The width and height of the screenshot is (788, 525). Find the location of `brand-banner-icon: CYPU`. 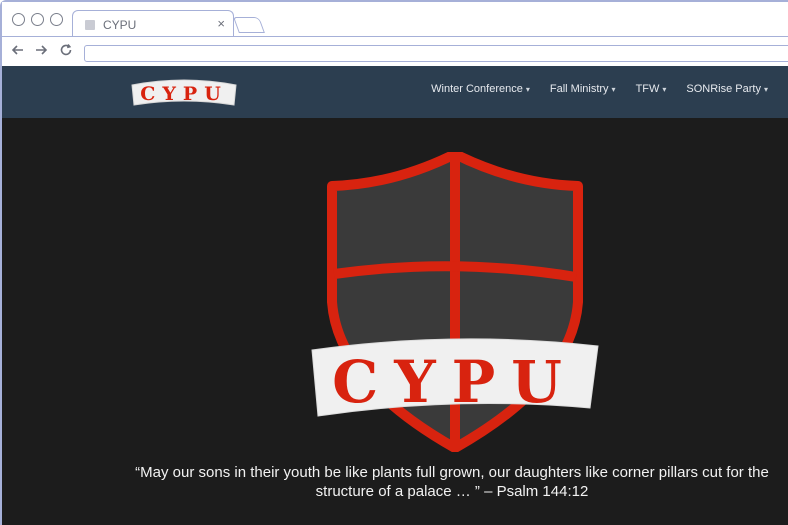

brand-banner-icon: CYPU is located at coordinates (184, 92).